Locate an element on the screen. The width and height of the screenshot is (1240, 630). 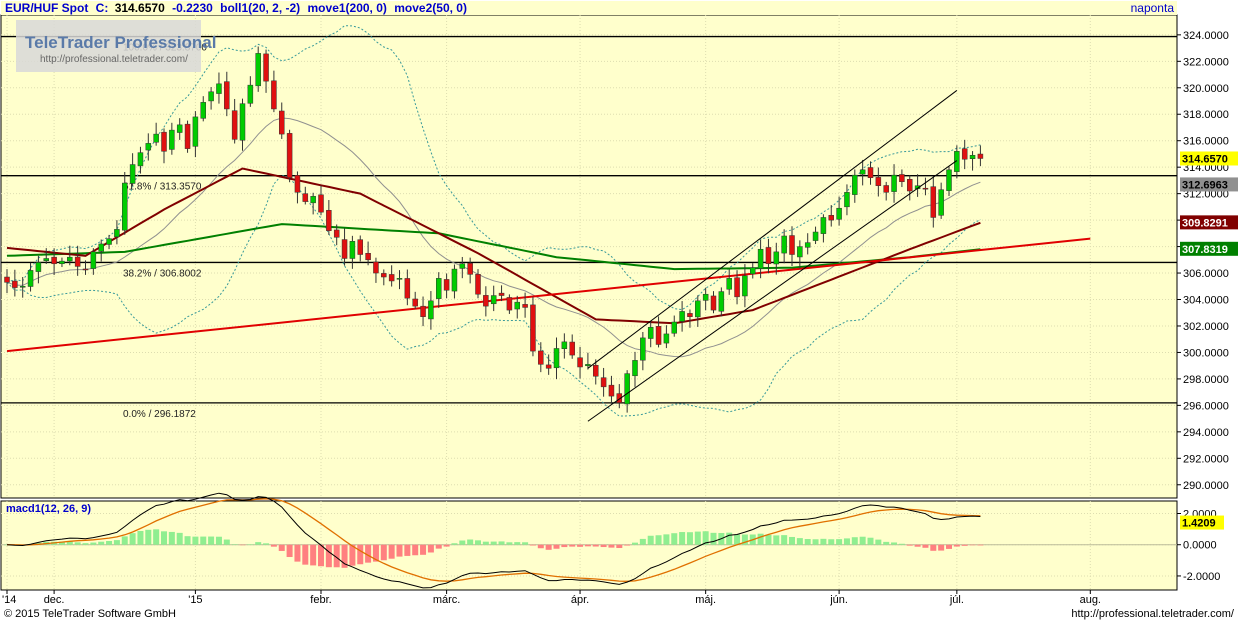
header-indicator-ma50: move2(50, 0) is located at coordinates (430, 8).